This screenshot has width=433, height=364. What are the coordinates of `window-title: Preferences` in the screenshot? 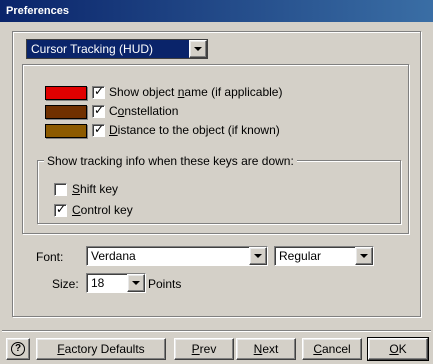 It's located at (37, 11).